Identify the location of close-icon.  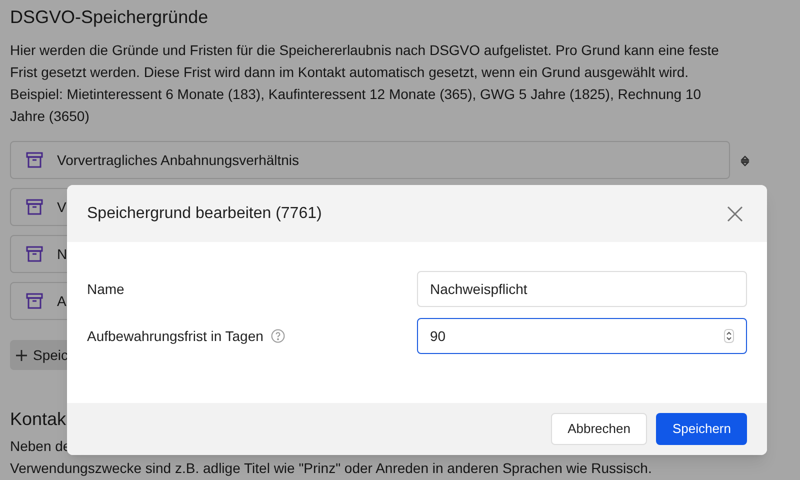
(735, 214).